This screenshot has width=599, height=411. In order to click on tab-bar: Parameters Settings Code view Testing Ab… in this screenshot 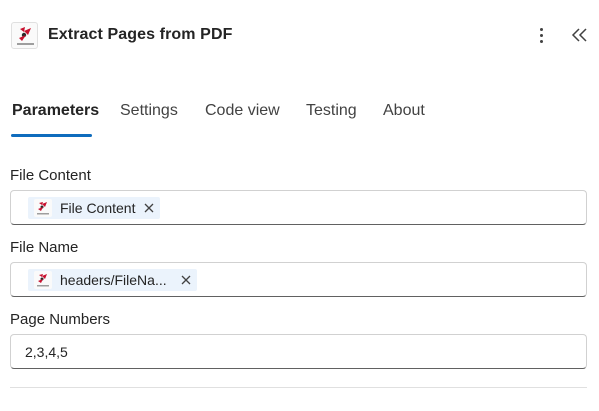, I will do `click(299, 114)`.